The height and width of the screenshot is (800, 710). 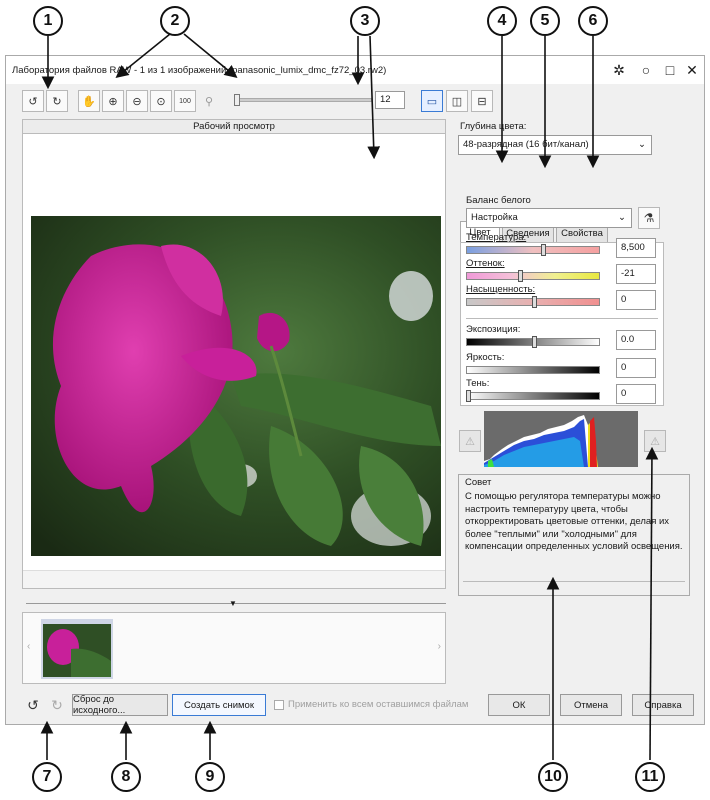 What do you see at coordinates (636, 248) in the screenshot?
I see `temperature-input: 8,500` at bounding box center [636, 248].